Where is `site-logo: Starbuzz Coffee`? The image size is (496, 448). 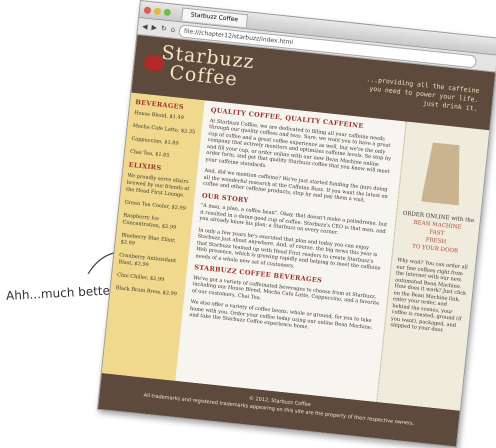 site-logo: Starbuzz Coffee is located at coordinates (207, 67).